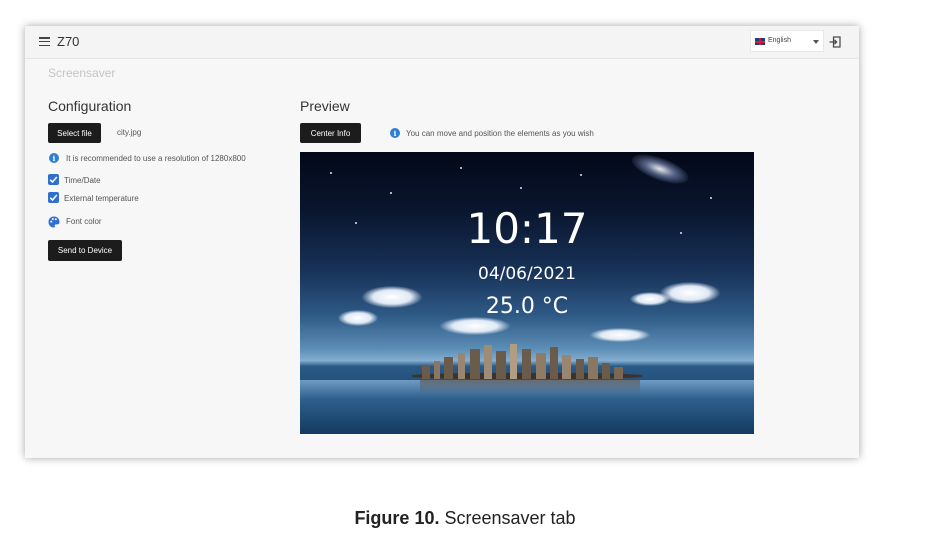  I want to click on preview-temperature: 25.0 °C, so click(527, 306).